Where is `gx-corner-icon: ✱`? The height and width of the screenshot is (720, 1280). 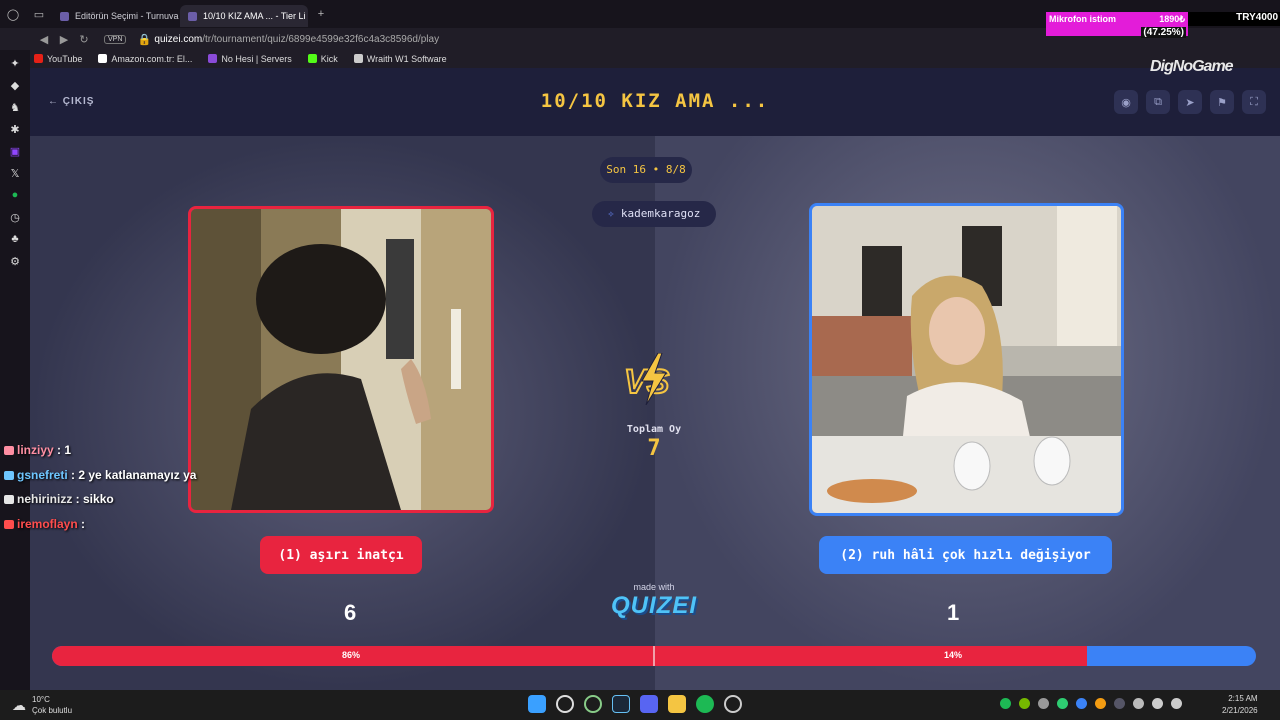
gx-corner-icon: ✱ is located at coordinates (15, 129).